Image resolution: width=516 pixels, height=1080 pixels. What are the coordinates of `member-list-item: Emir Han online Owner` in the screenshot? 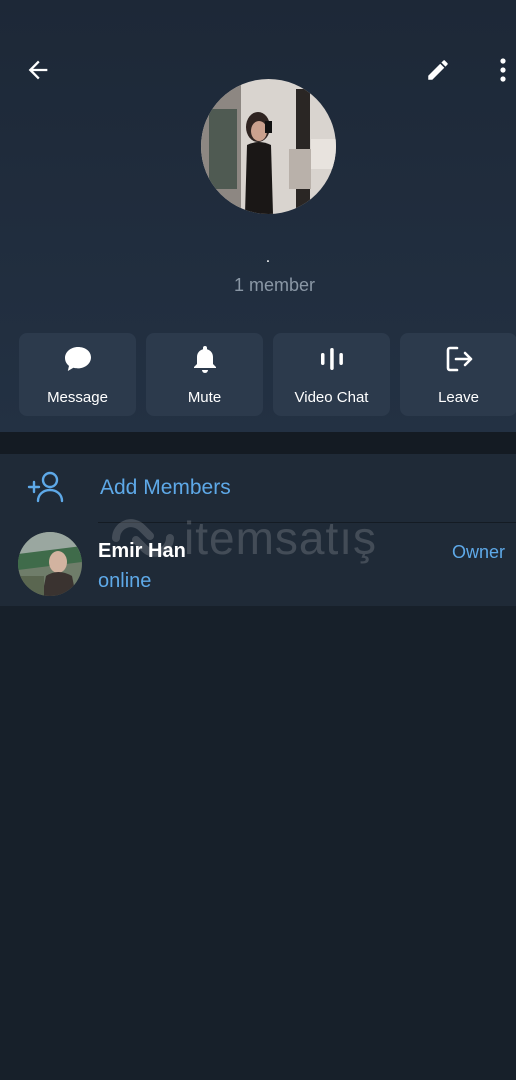 It's located at (258, 564).